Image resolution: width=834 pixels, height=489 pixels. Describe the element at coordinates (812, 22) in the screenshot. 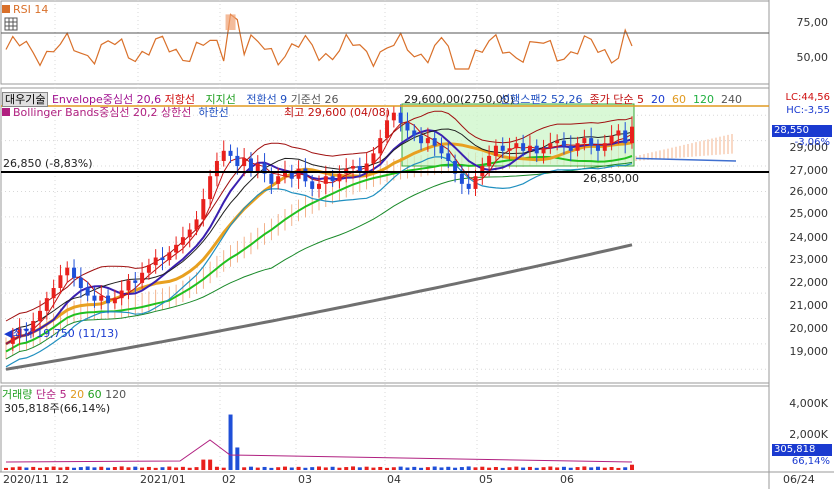

I see `rsi-level-label-75: 75,00` at that location.